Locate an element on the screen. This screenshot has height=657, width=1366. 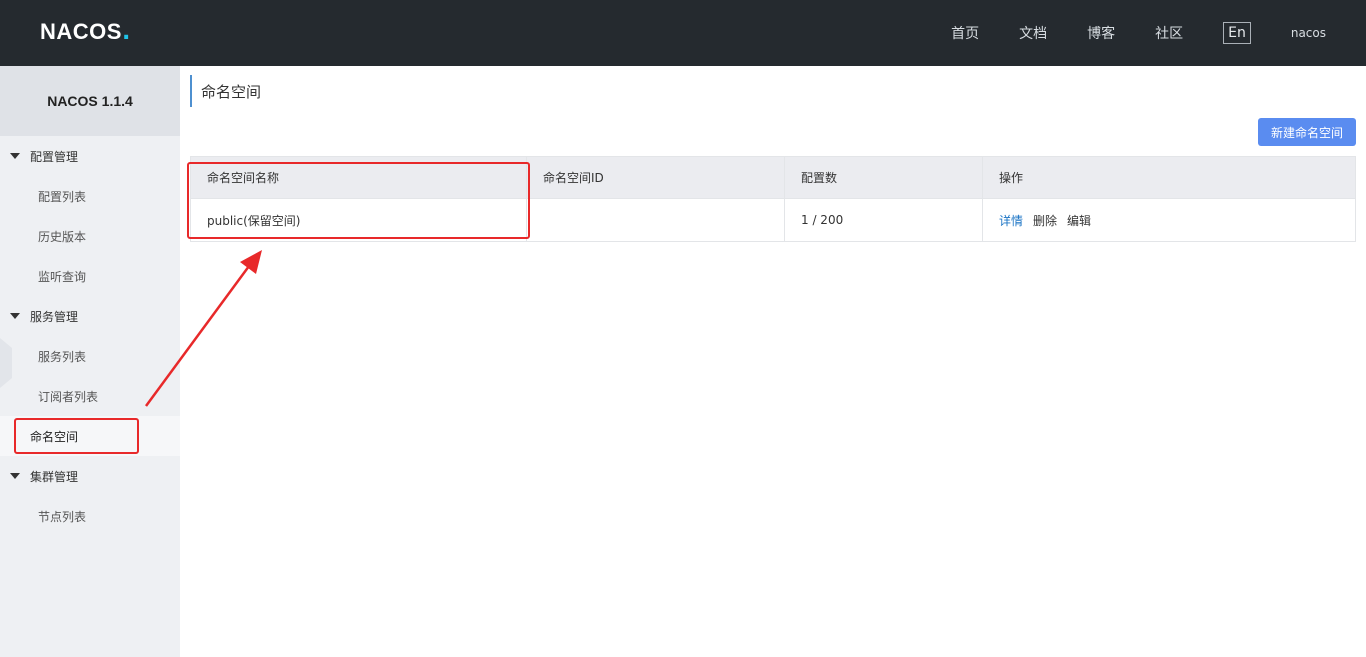
column-header-actions: 操作 is located at coordinates (1011, 178).